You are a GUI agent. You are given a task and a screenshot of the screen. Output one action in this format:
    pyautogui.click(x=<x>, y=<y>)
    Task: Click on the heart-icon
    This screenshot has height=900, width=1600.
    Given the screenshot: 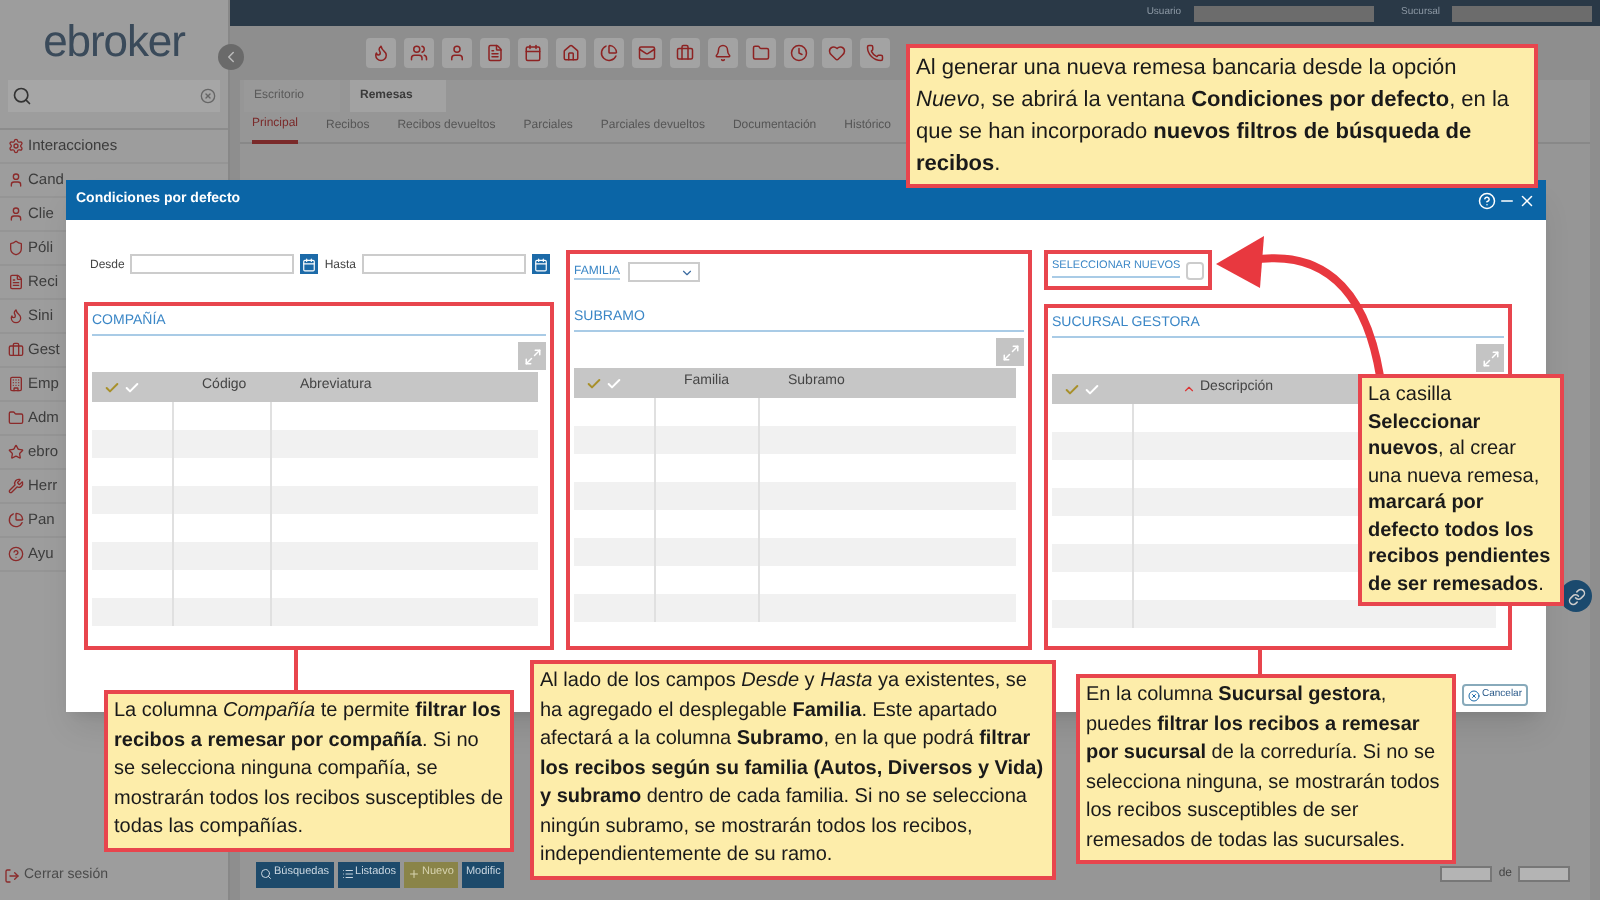 What is the action you would take?
    pyautogui.click(x=837, y=52)
    